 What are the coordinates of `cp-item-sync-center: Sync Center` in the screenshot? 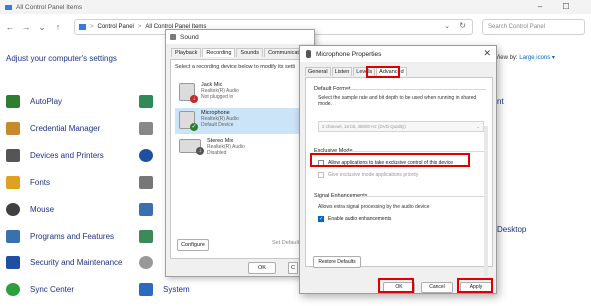 It's located at (76, 289).